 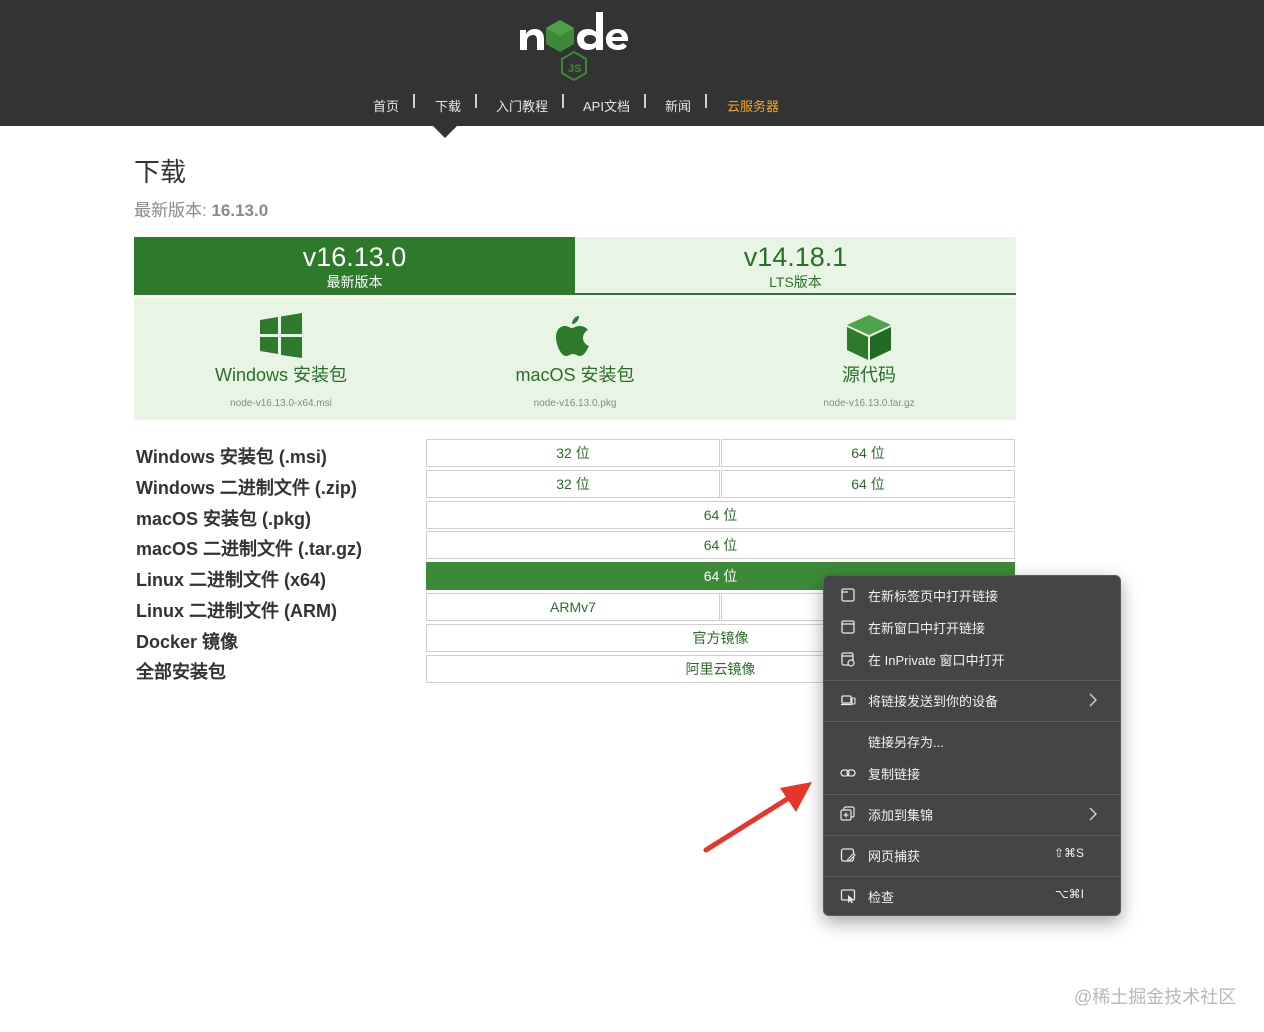 What do you see at coordinates (281, 375) in the screenshot?
I see `card-label: Windows 安装包` at bounding box center [281, 375].